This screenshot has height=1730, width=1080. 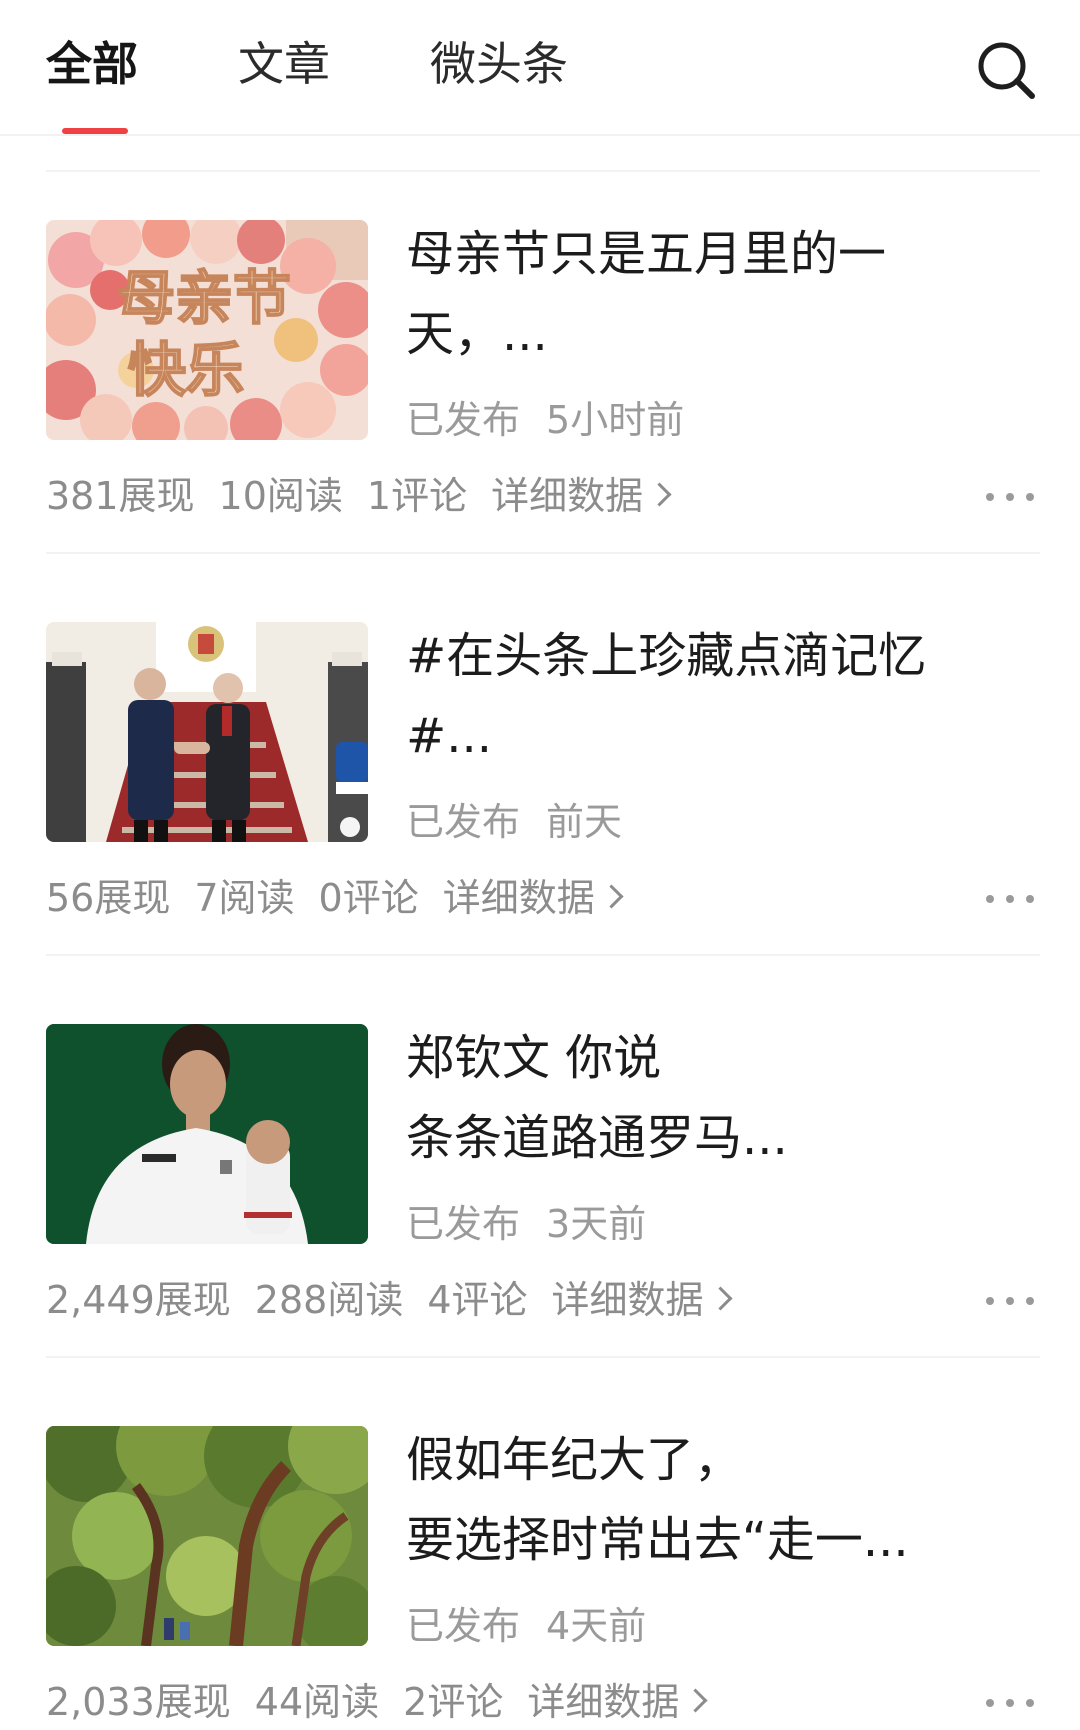 What do you see at coordinates (329, 1300) in the screenshot?
I see `reads-count: 288阅读` at bounding box center [329, 1300].